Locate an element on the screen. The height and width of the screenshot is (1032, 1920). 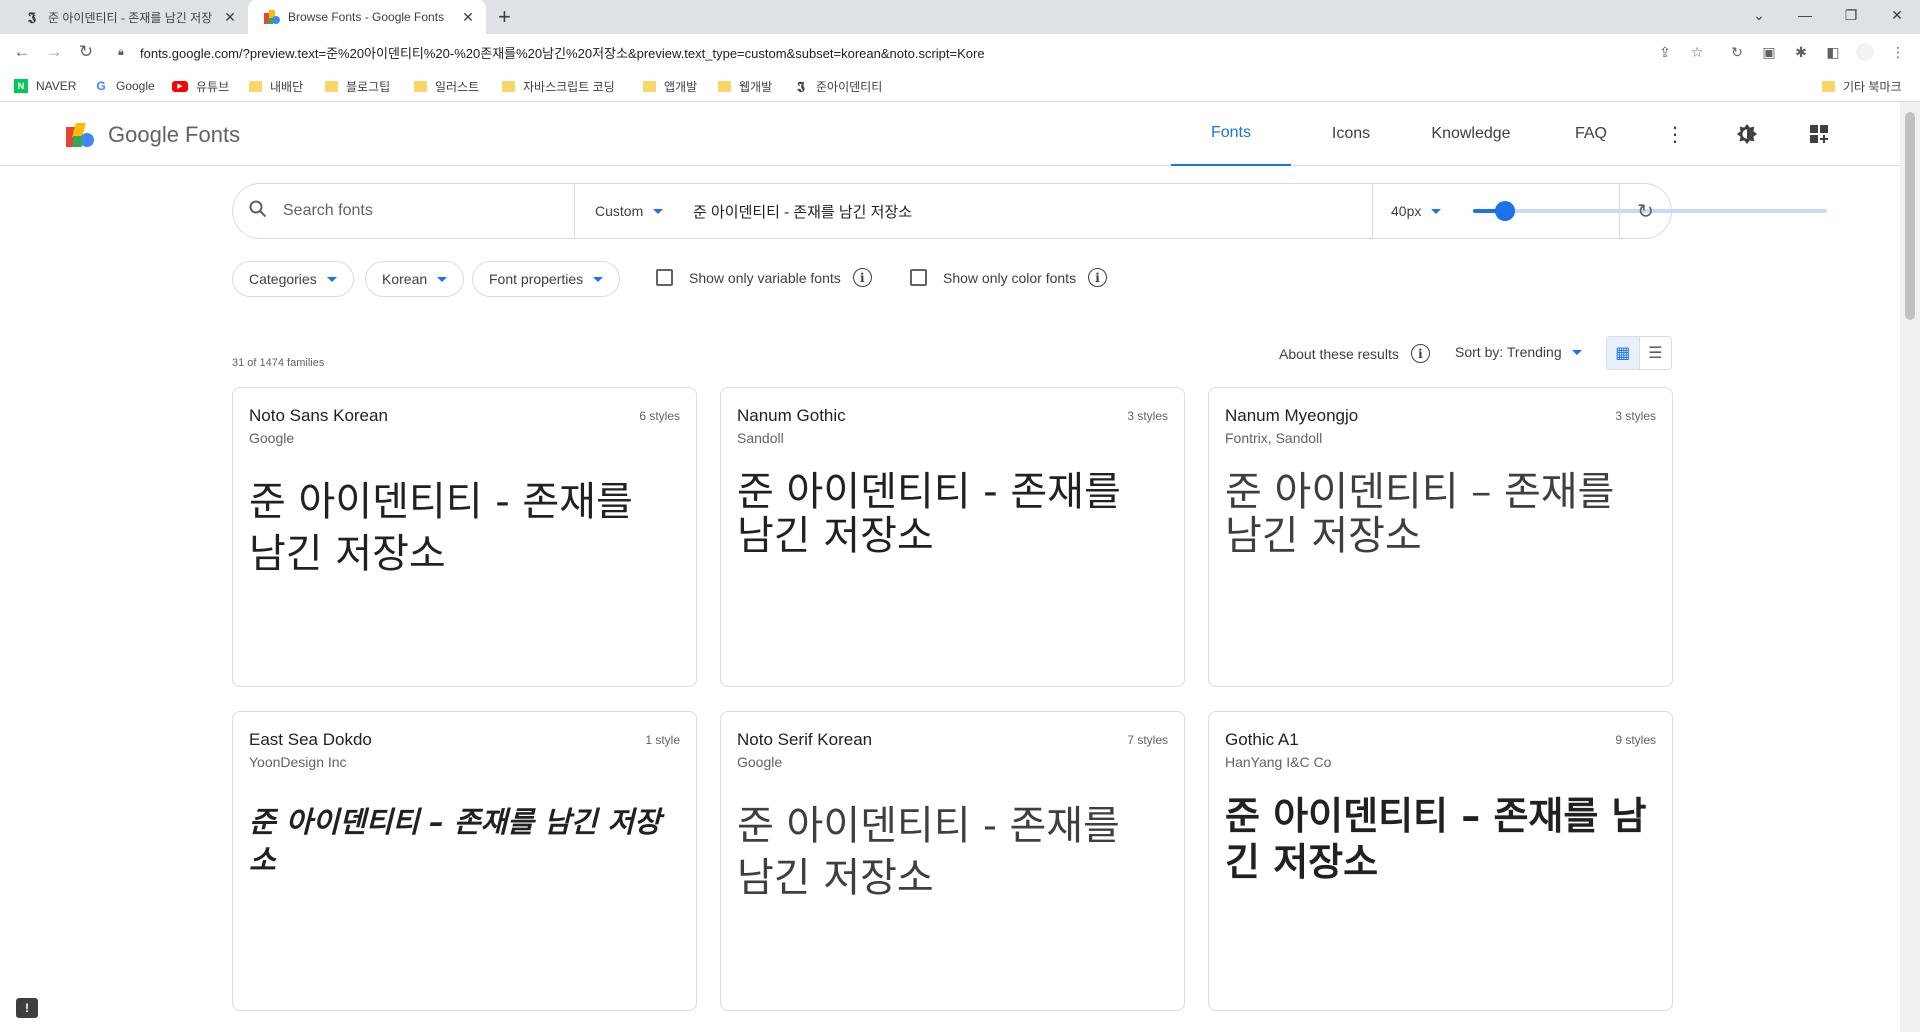
bookmark-folder: 자바스크립트 코딩 is located at coordinates (558, 86).